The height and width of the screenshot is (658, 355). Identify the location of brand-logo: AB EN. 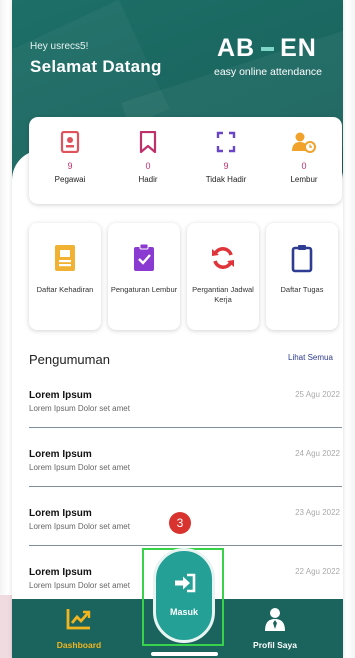
(267, 48).